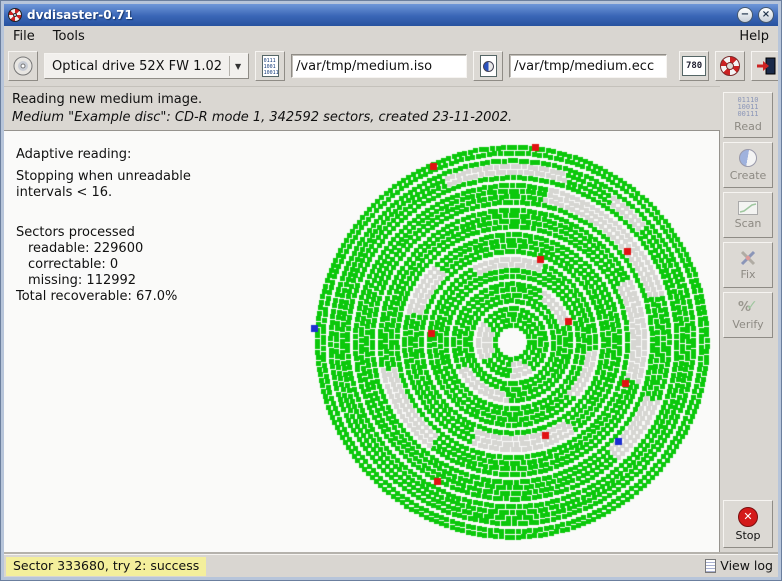  I want to click on view-log-button: View log, so click(739, 565).